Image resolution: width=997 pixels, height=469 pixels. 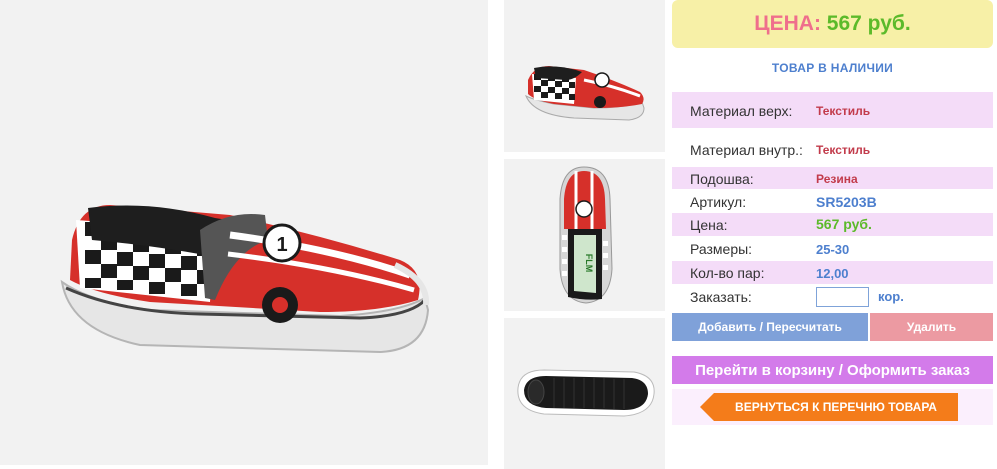 What do you see at coordinates (832, 370) in the screenshot?
I see `go-to-cart-button: Перейти в корзину / Оформить заказ` at bounding box center [832, 370].